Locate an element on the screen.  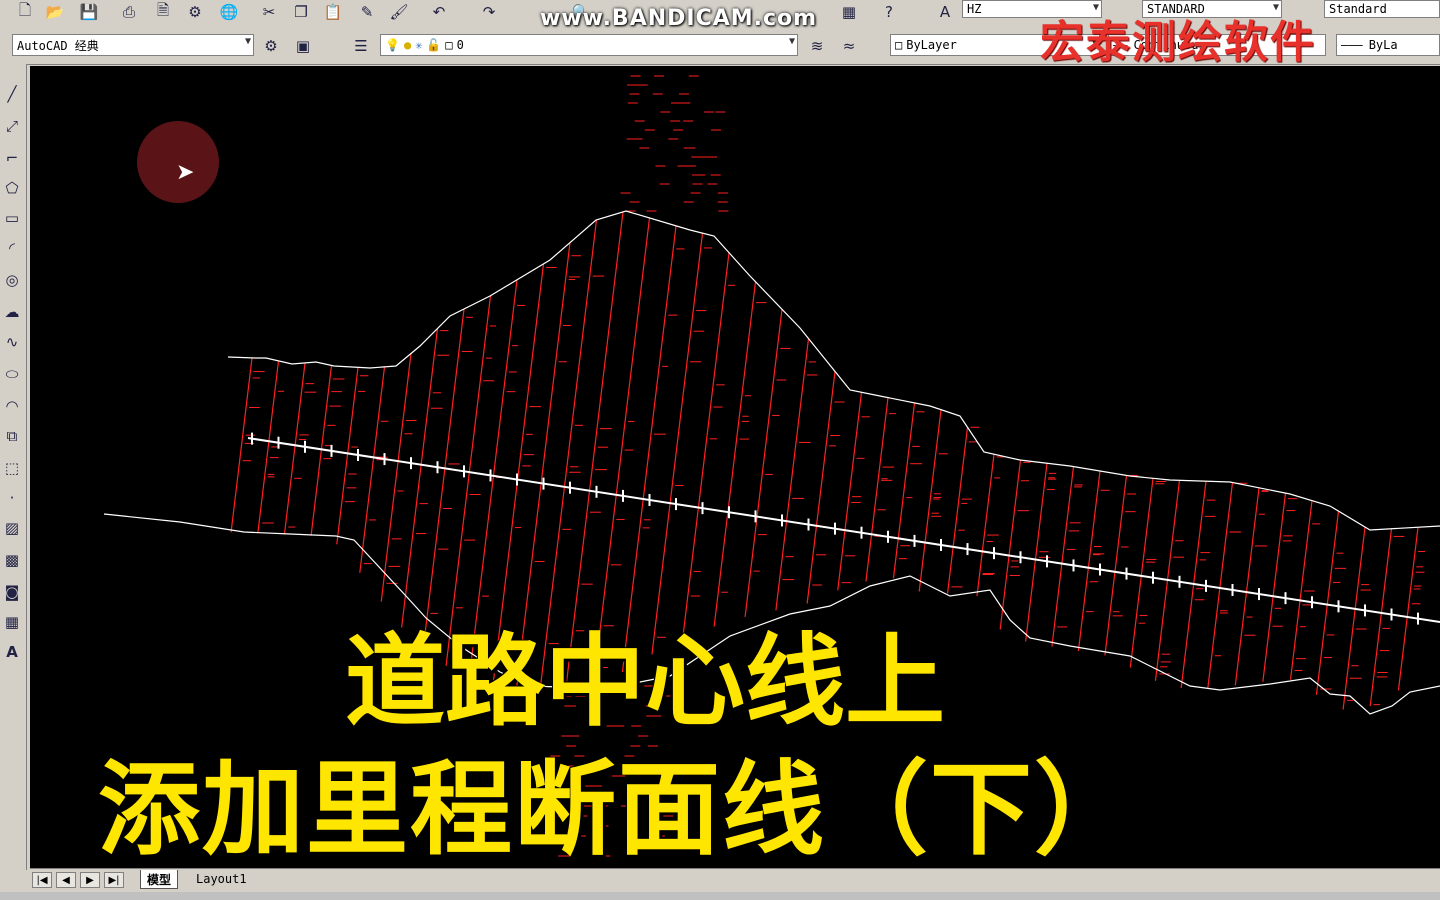
copy-icon: ❐ is located at coordinates (301, 12).